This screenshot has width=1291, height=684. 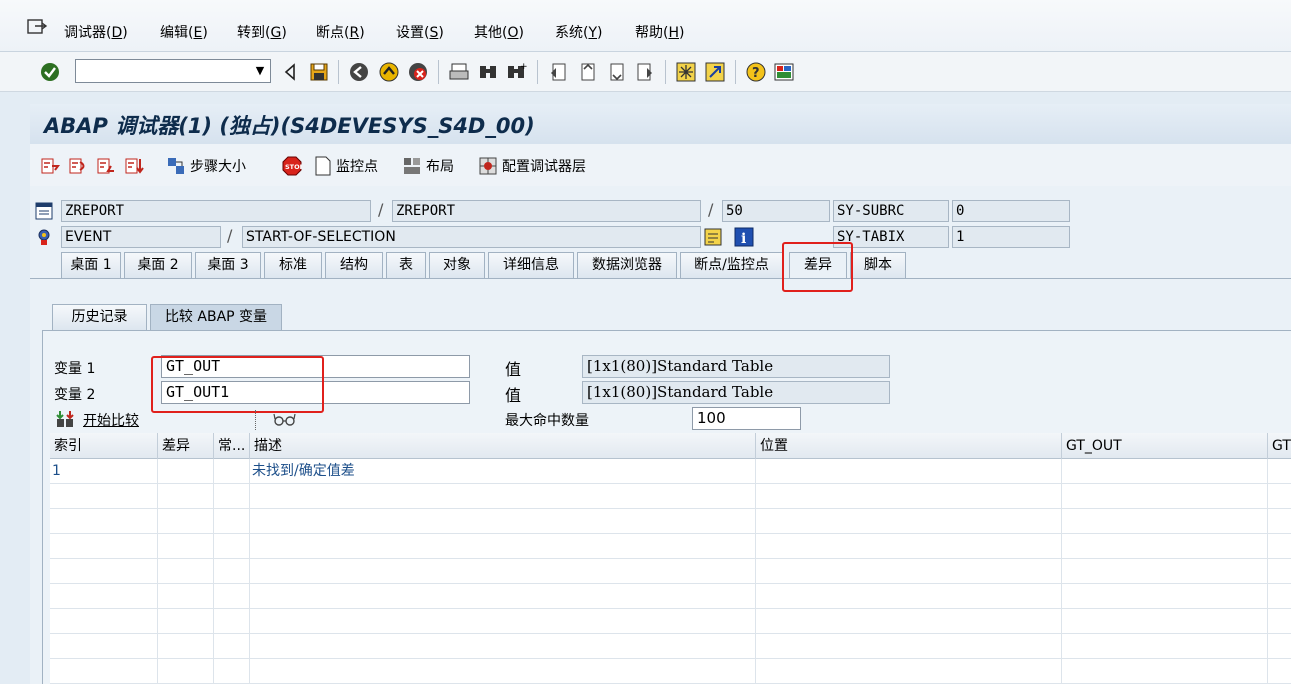 What do you see at coordinates (587, 72) in the screenshot?
I see `previous-page-icon` at bounding box center [587, 72].